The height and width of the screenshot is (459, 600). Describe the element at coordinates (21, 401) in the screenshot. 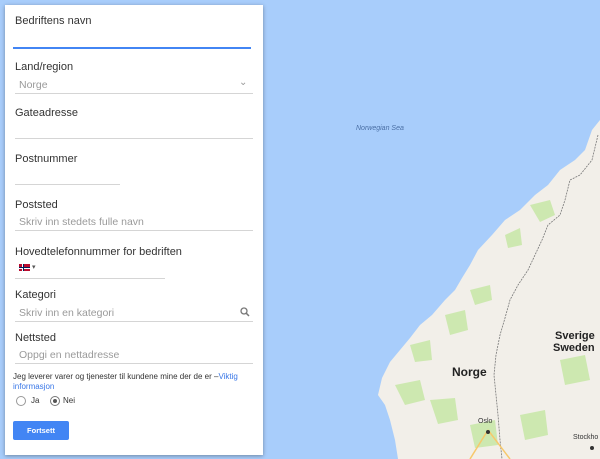

I see `radio-ja` at that location.